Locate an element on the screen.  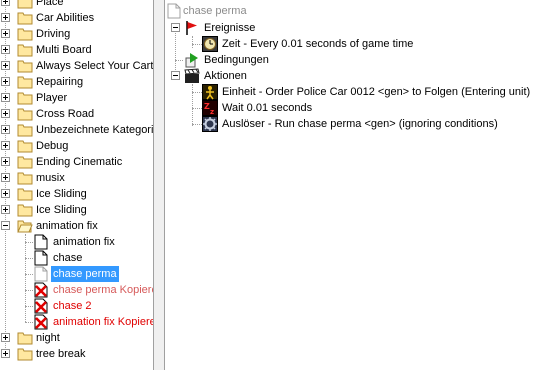
tree-folder-label: Car Abilities is located at coordinates (65, 18).